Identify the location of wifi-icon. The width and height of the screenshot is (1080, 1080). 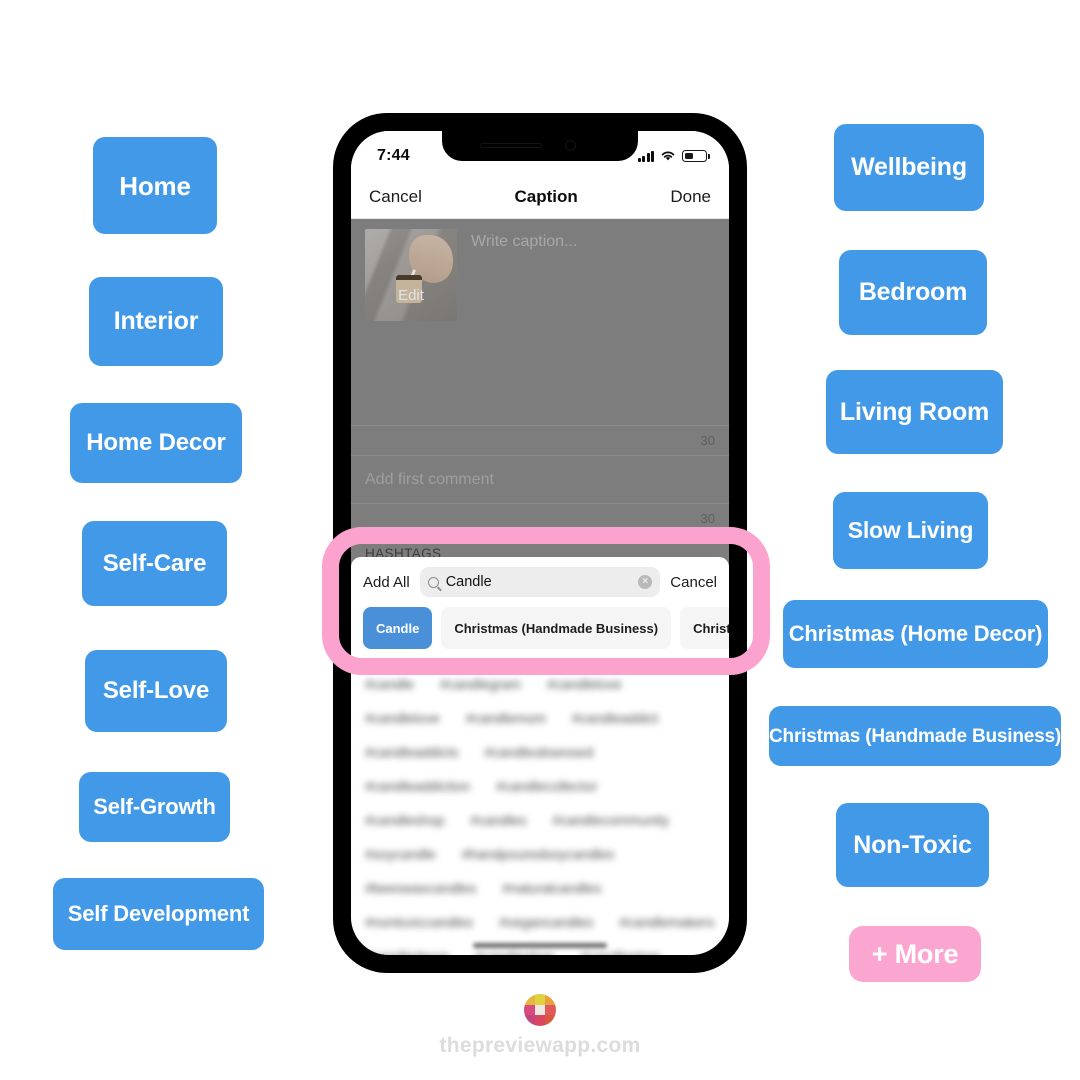
(668, 156).